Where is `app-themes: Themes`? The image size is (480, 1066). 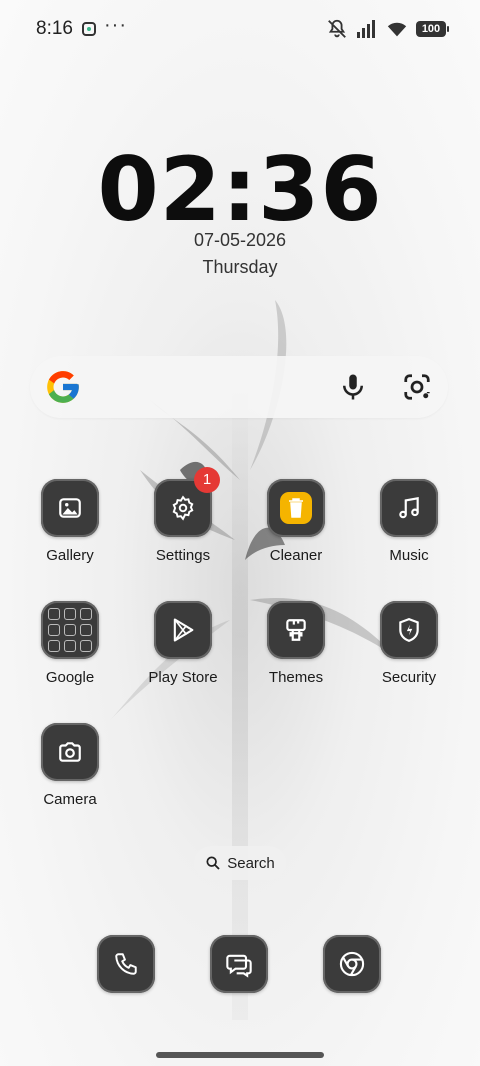
app-themes: Themes is located at coordinates (296, 643).